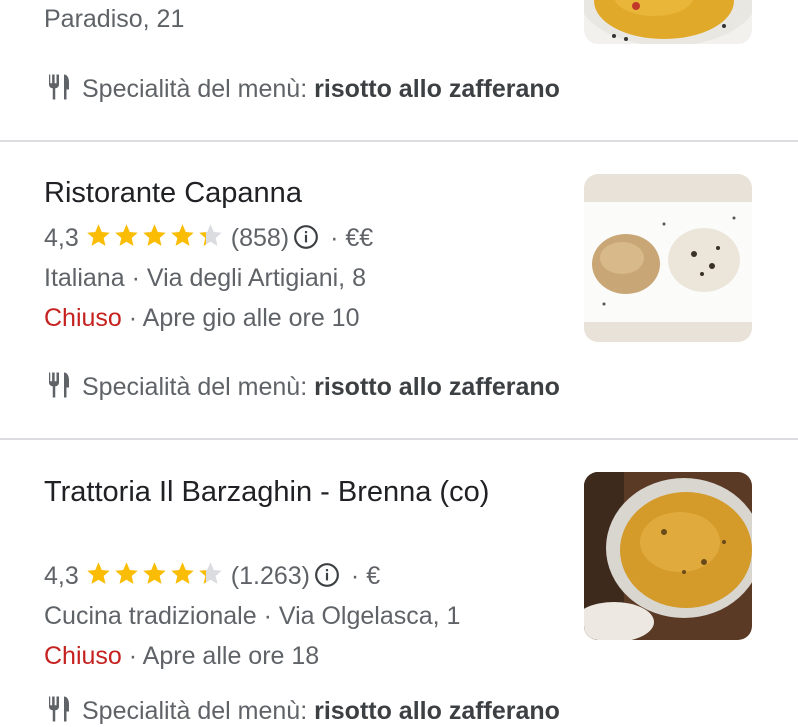 This screenshot has width=798, height=727. I want to click on saffron-risotto-bowl-photo, so click(668, 556).